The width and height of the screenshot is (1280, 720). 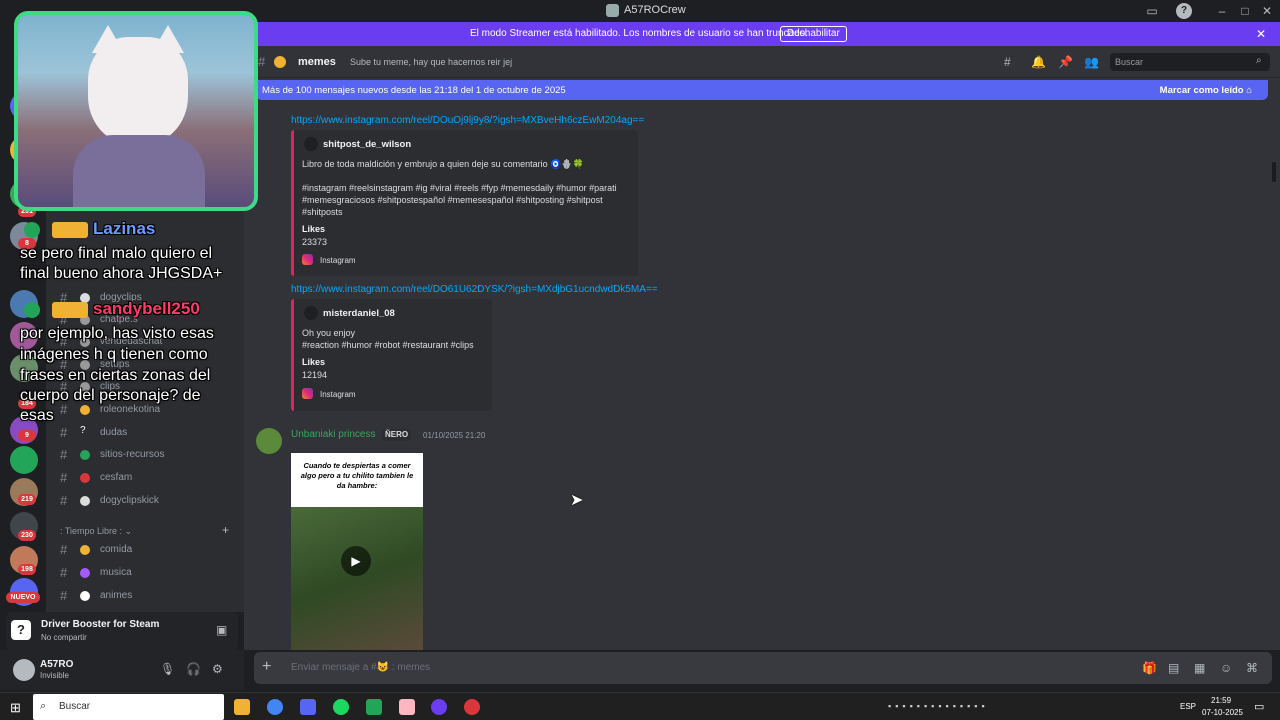 I want to click on taskbar-search-input: ⌕ Buscar, so click(x=128, y=707).